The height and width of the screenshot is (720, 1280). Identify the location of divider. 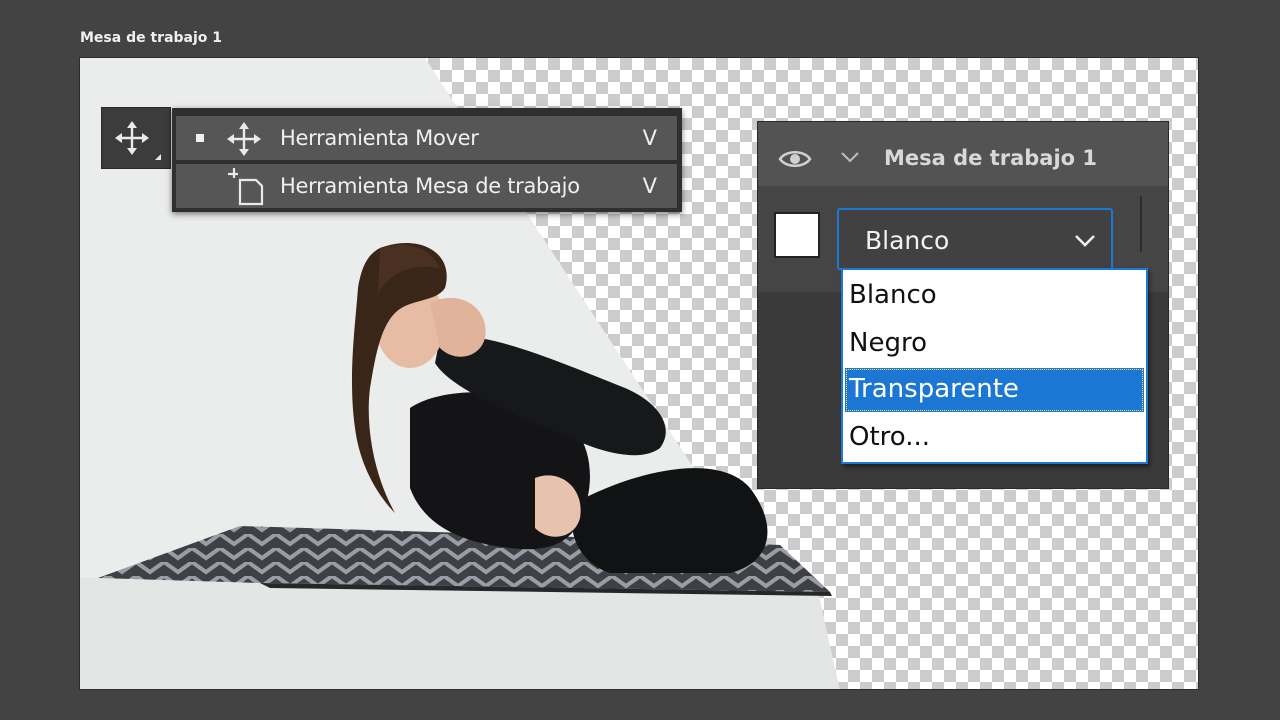
(1141, 224).